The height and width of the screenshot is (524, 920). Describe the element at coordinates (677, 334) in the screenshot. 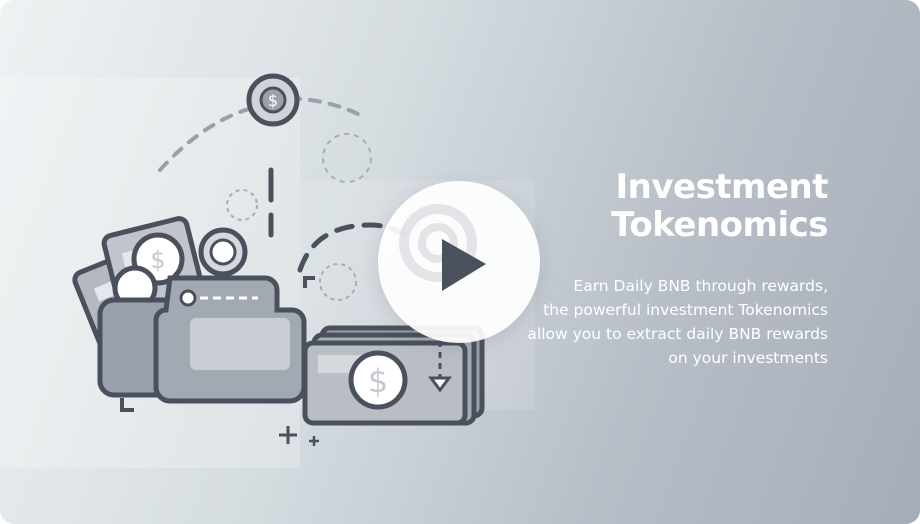

I see `description-line: allow you to extract daily BNB rewards` at that location.